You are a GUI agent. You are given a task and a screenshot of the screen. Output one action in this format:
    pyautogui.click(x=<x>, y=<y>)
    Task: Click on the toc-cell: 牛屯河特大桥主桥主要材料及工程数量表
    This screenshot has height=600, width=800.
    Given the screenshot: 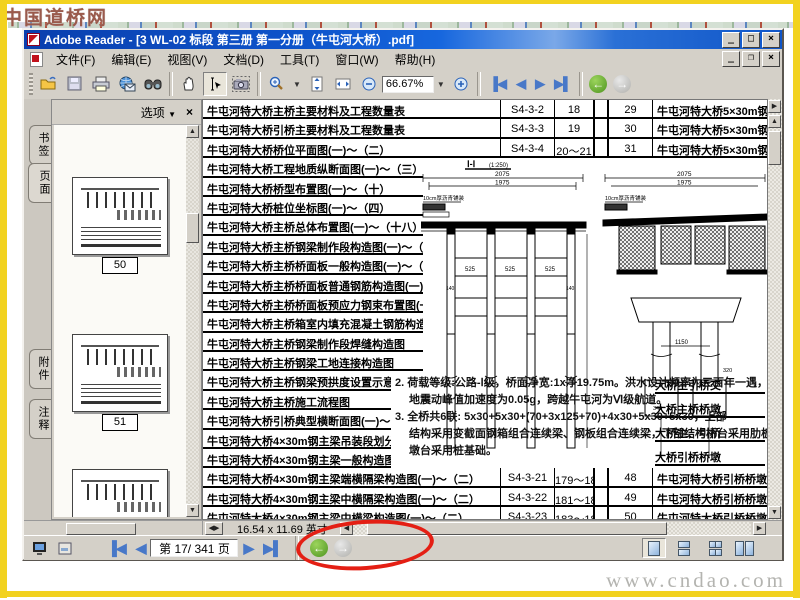 What is the action you would take?
    pyautogui.click(x=352, y=109)
    